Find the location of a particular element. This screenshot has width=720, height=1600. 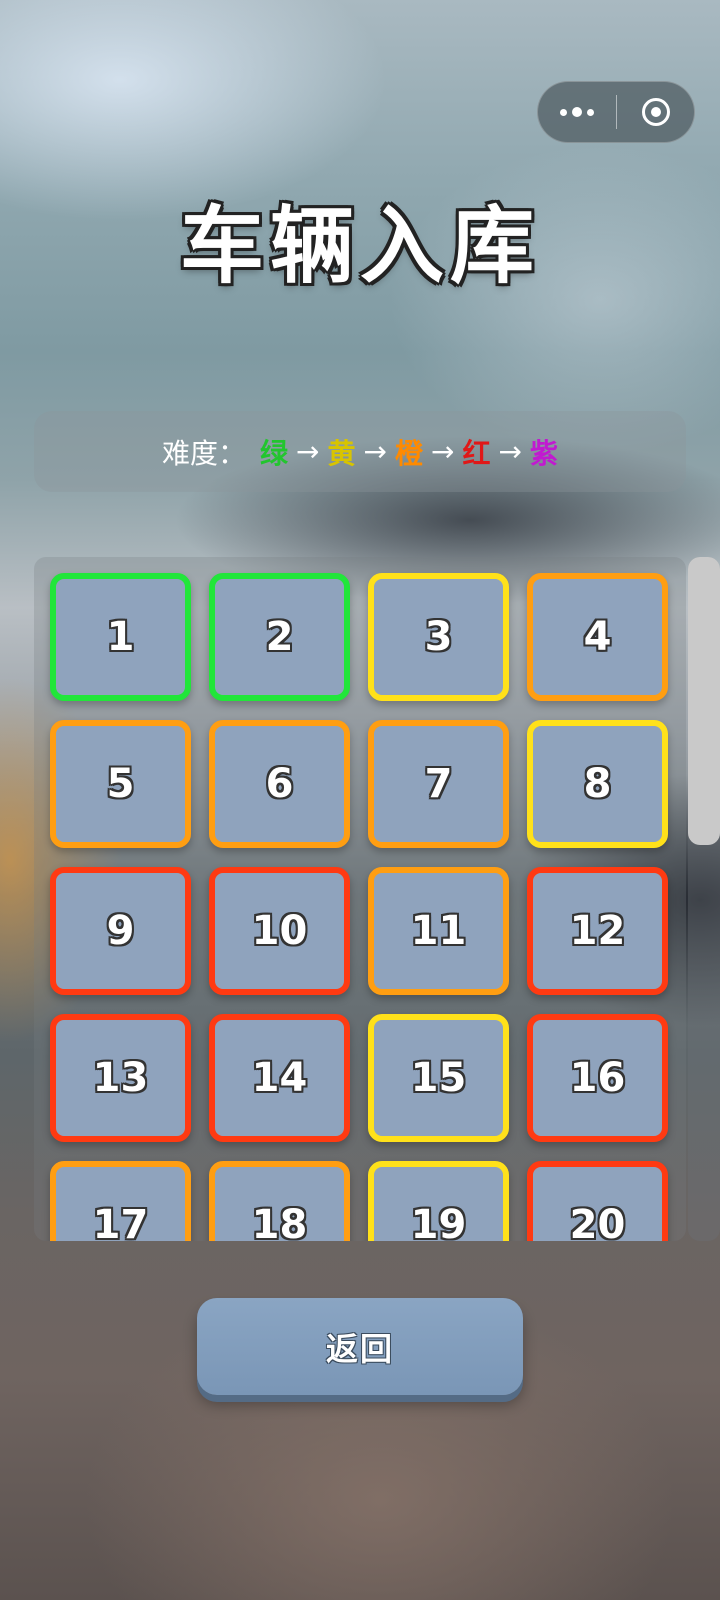

level-tile-5: 5 is located at coordinates (120, 784).